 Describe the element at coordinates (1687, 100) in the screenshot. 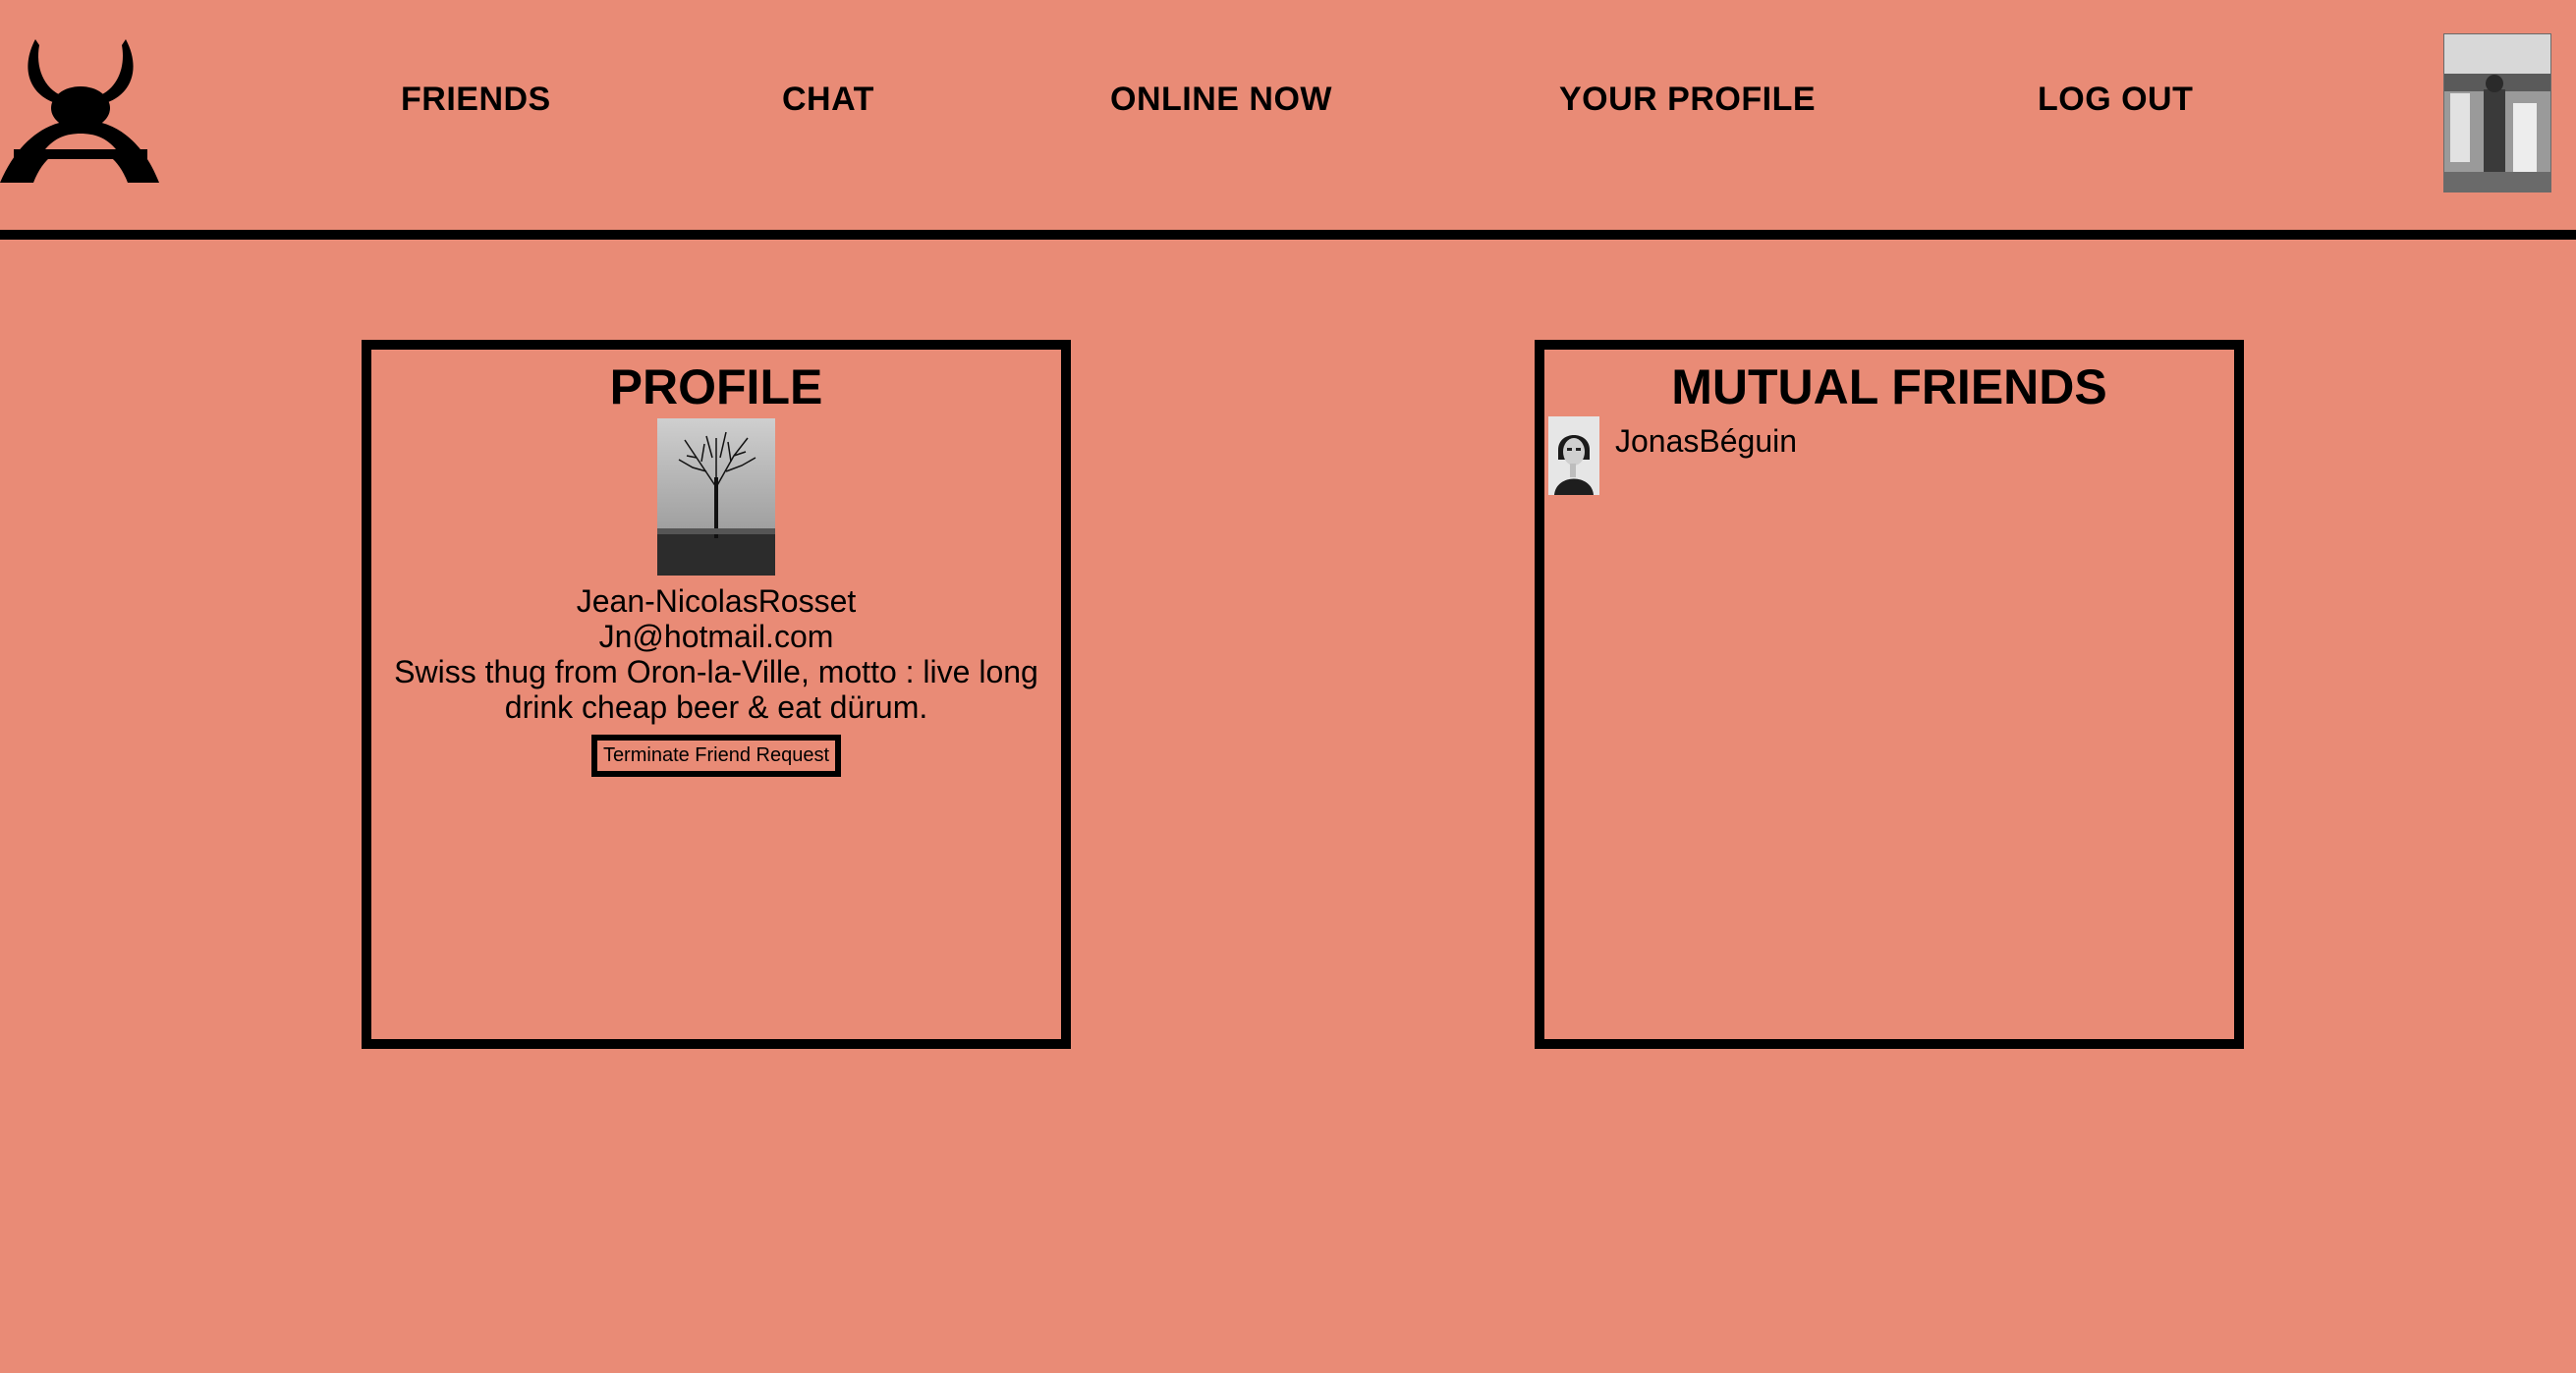

I see `nav-your-profile-link: YOUR PROFILE` at that location.